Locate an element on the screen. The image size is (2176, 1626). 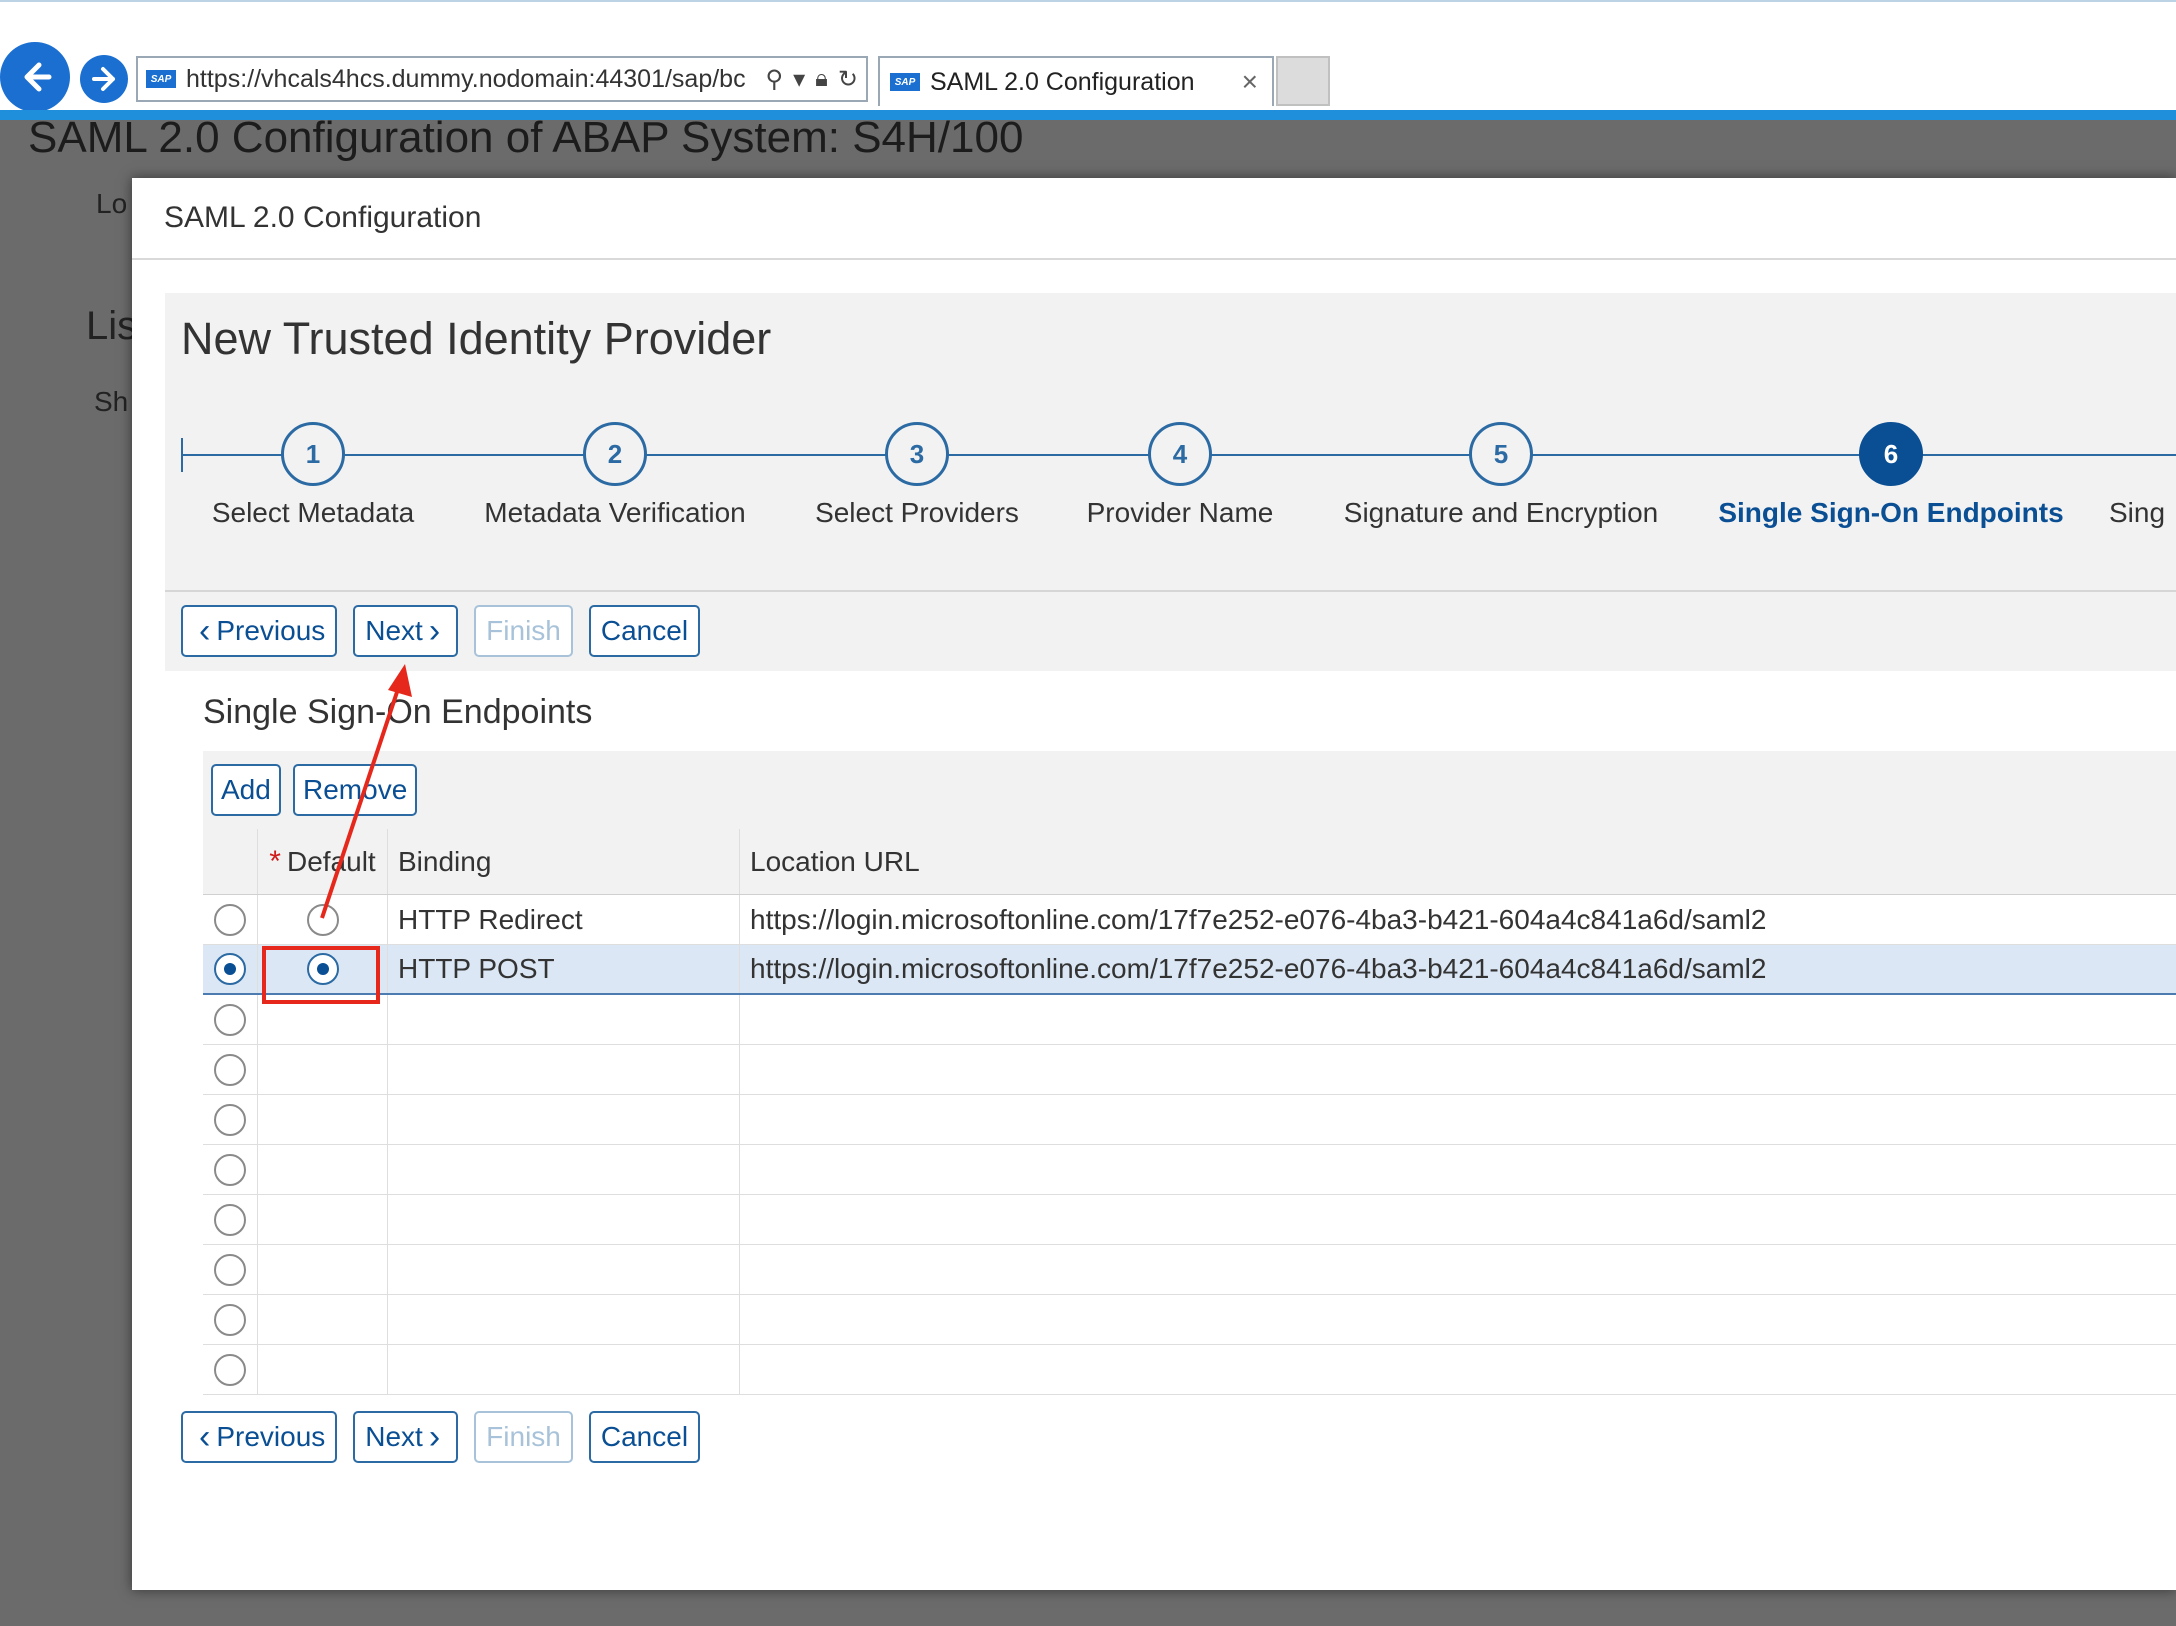
close-icon: × is located at coordinates (1250, 82).